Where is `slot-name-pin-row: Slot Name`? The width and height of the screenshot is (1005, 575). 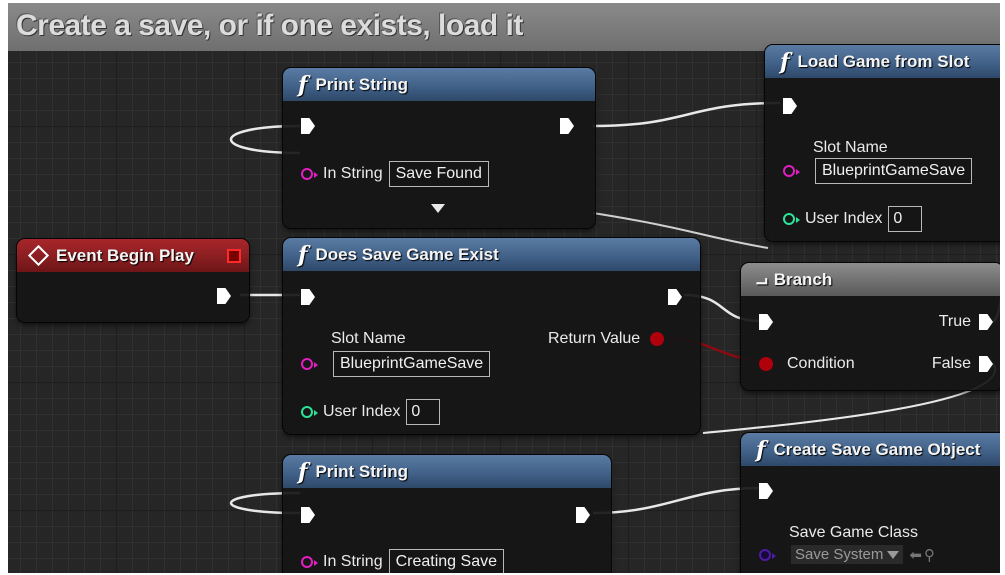
slot-name-pin-row: Slot Name is located at coordinates (835, 148).